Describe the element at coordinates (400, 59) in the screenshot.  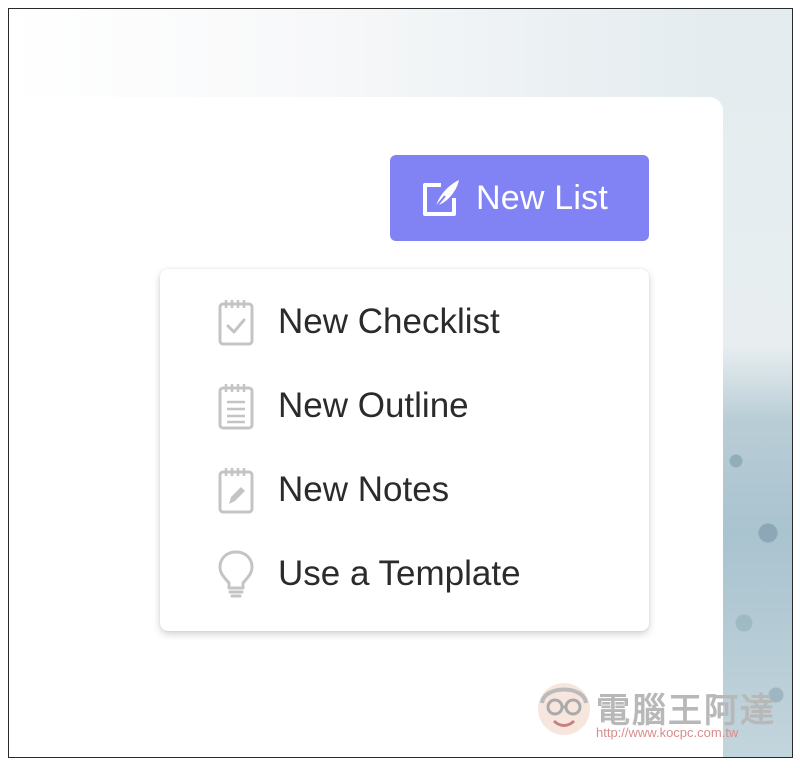
I see `background-top` at that location.